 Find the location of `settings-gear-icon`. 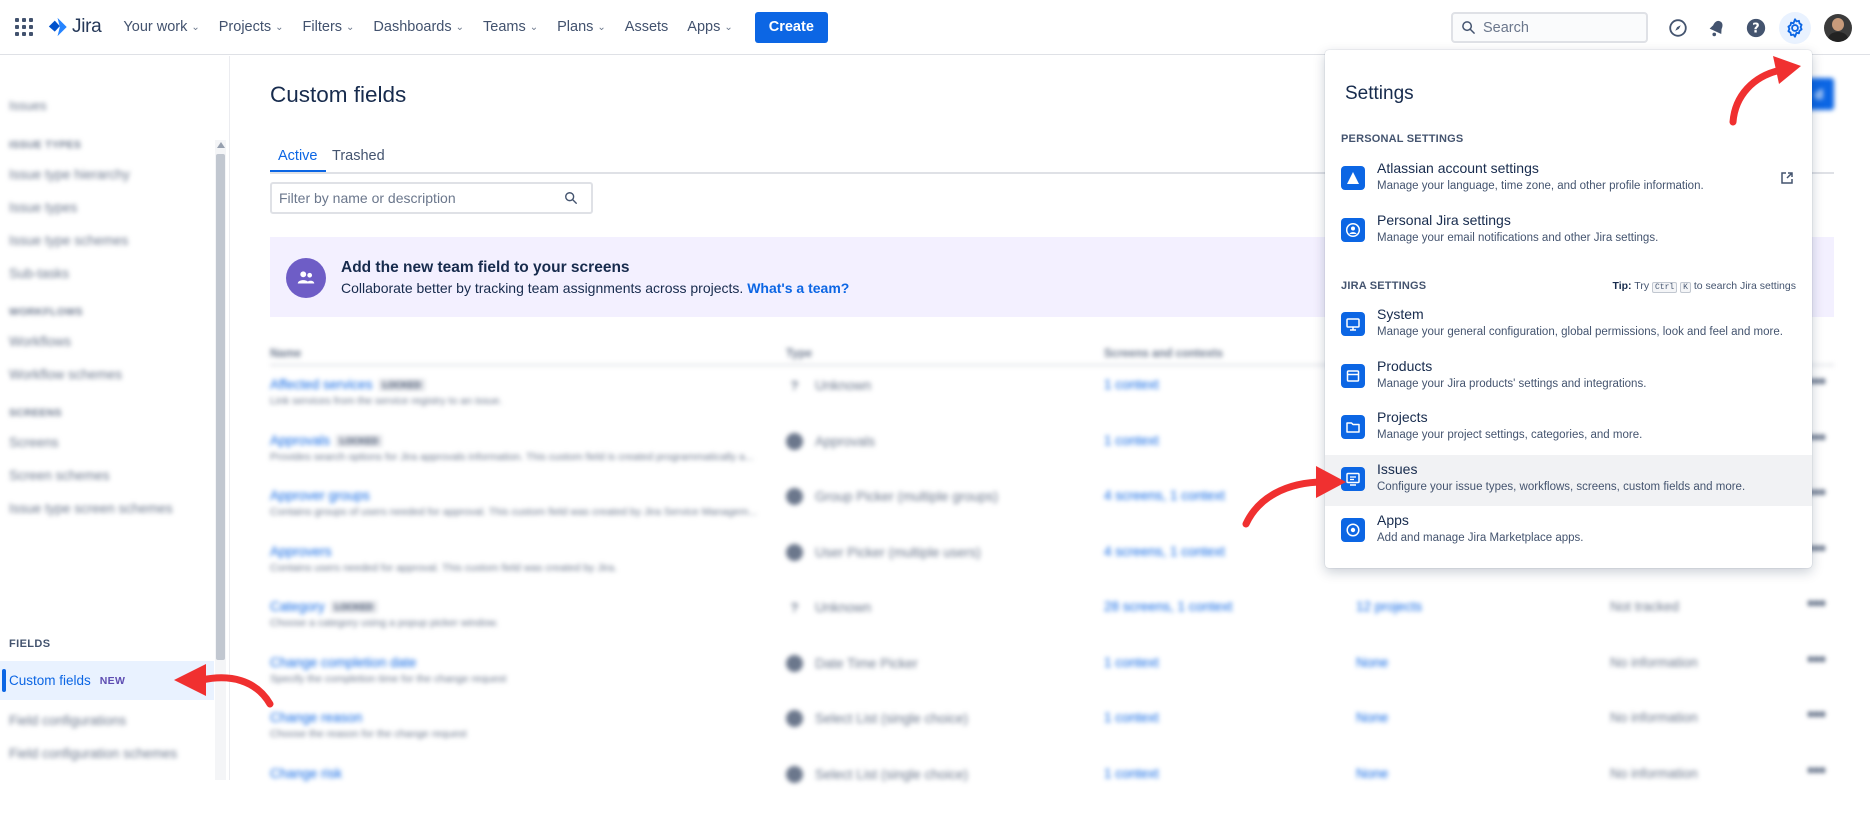

settings-gear-icon is located at coordinates (1795, 27).